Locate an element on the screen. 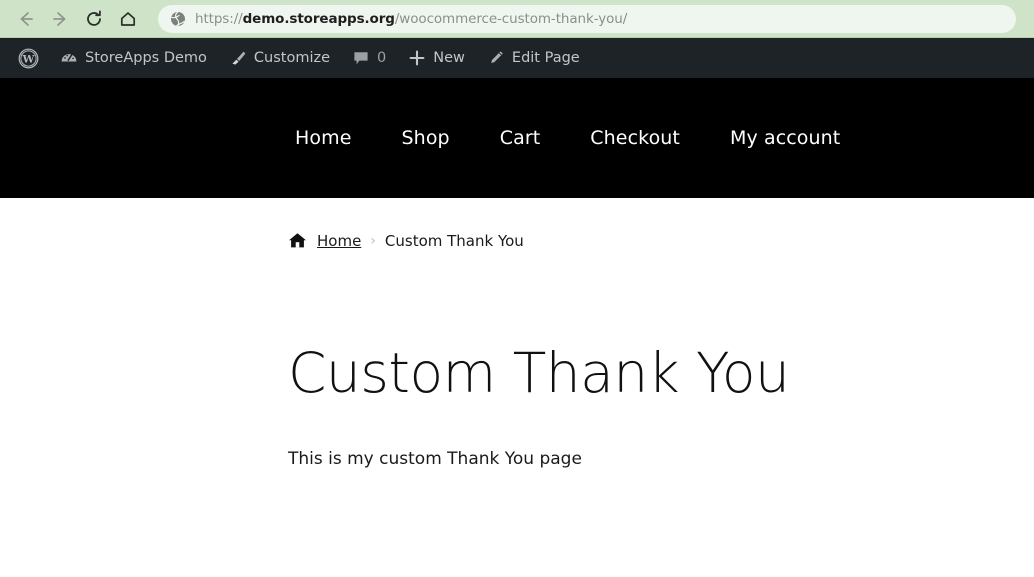 This screenshot has width=1034, height=577. admin-bar-item-site-name: StoreApps Demo is located at coordinates (133, 58).